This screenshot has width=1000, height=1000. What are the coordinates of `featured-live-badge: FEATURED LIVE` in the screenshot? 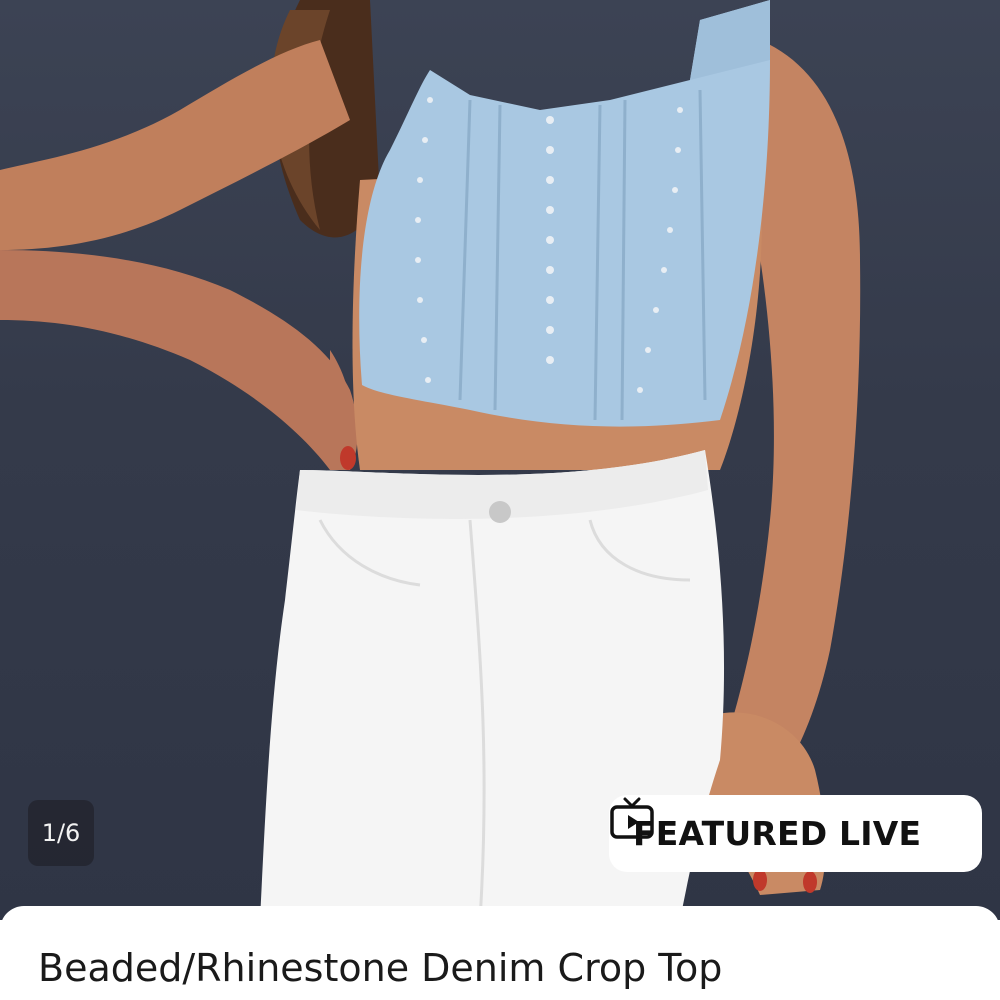 It's located at (795, 833).